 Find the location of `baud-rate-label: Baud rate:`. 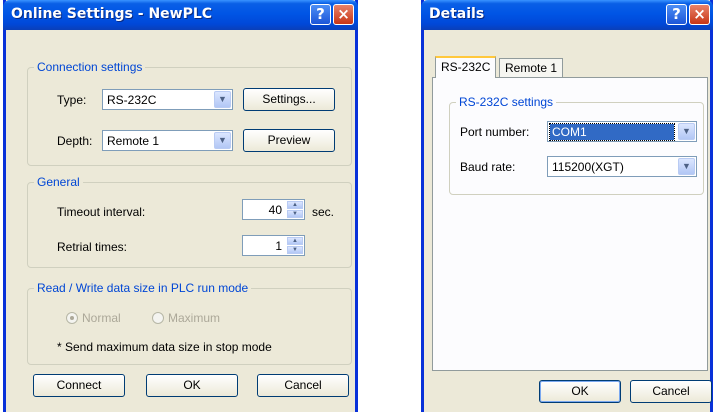

baud-rate-label: Baud rate: is located at coordinates (488, 167).